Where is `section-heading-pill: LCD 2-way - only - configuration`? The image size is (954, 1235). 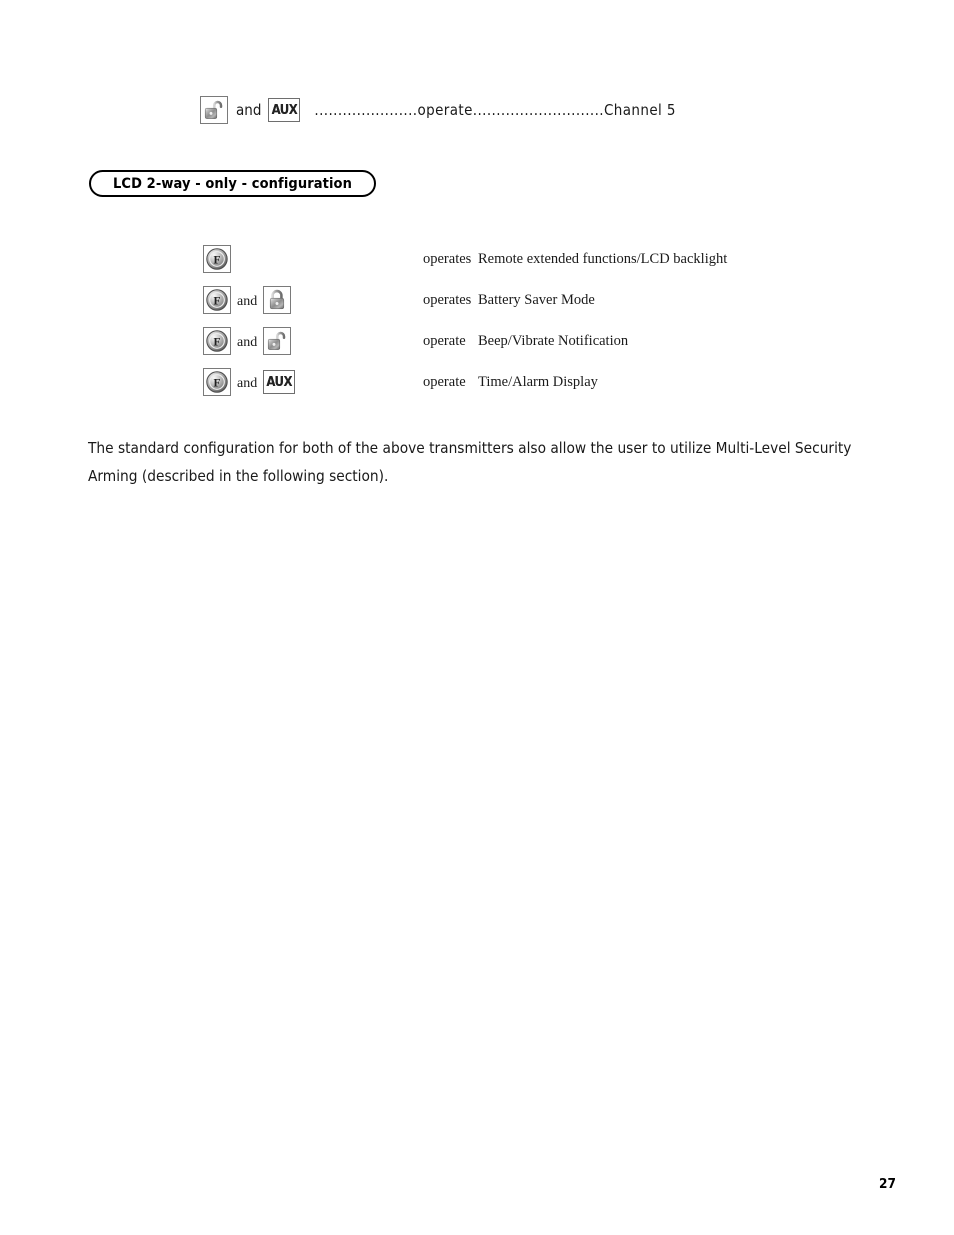
section-heading-pill: LCD 2-way - only - configuration is located at coordinates (233, 183).